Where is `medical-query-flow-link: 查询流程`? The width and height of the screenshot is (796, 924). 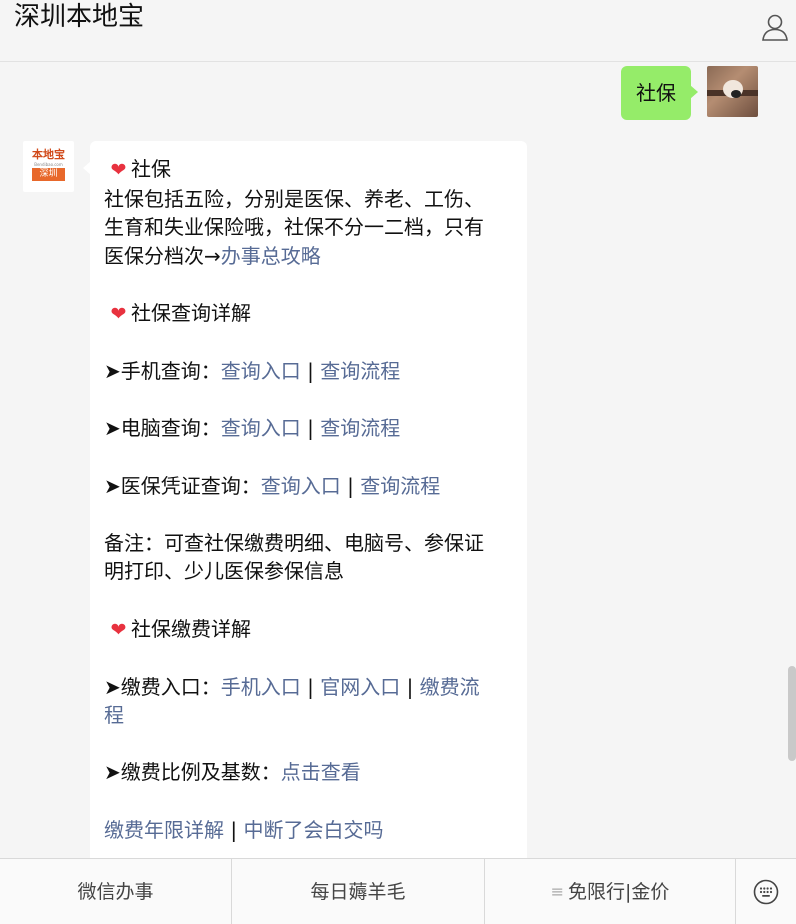
medical-query-flow-link: 查询流程 is located at coordinates (400, 486).